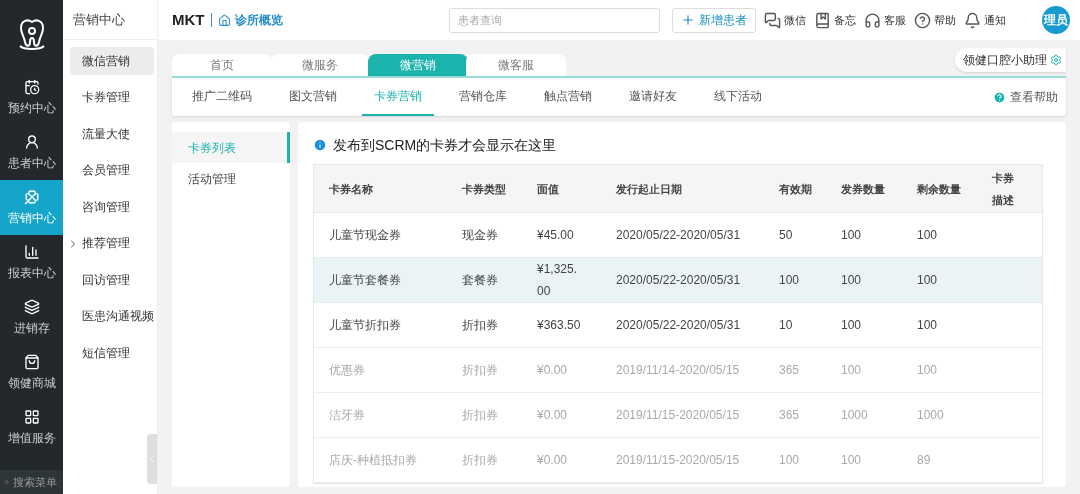  Describe the element at coordinates (796, 189) in the screenshot. I see `column-header: 有效期` at that location.